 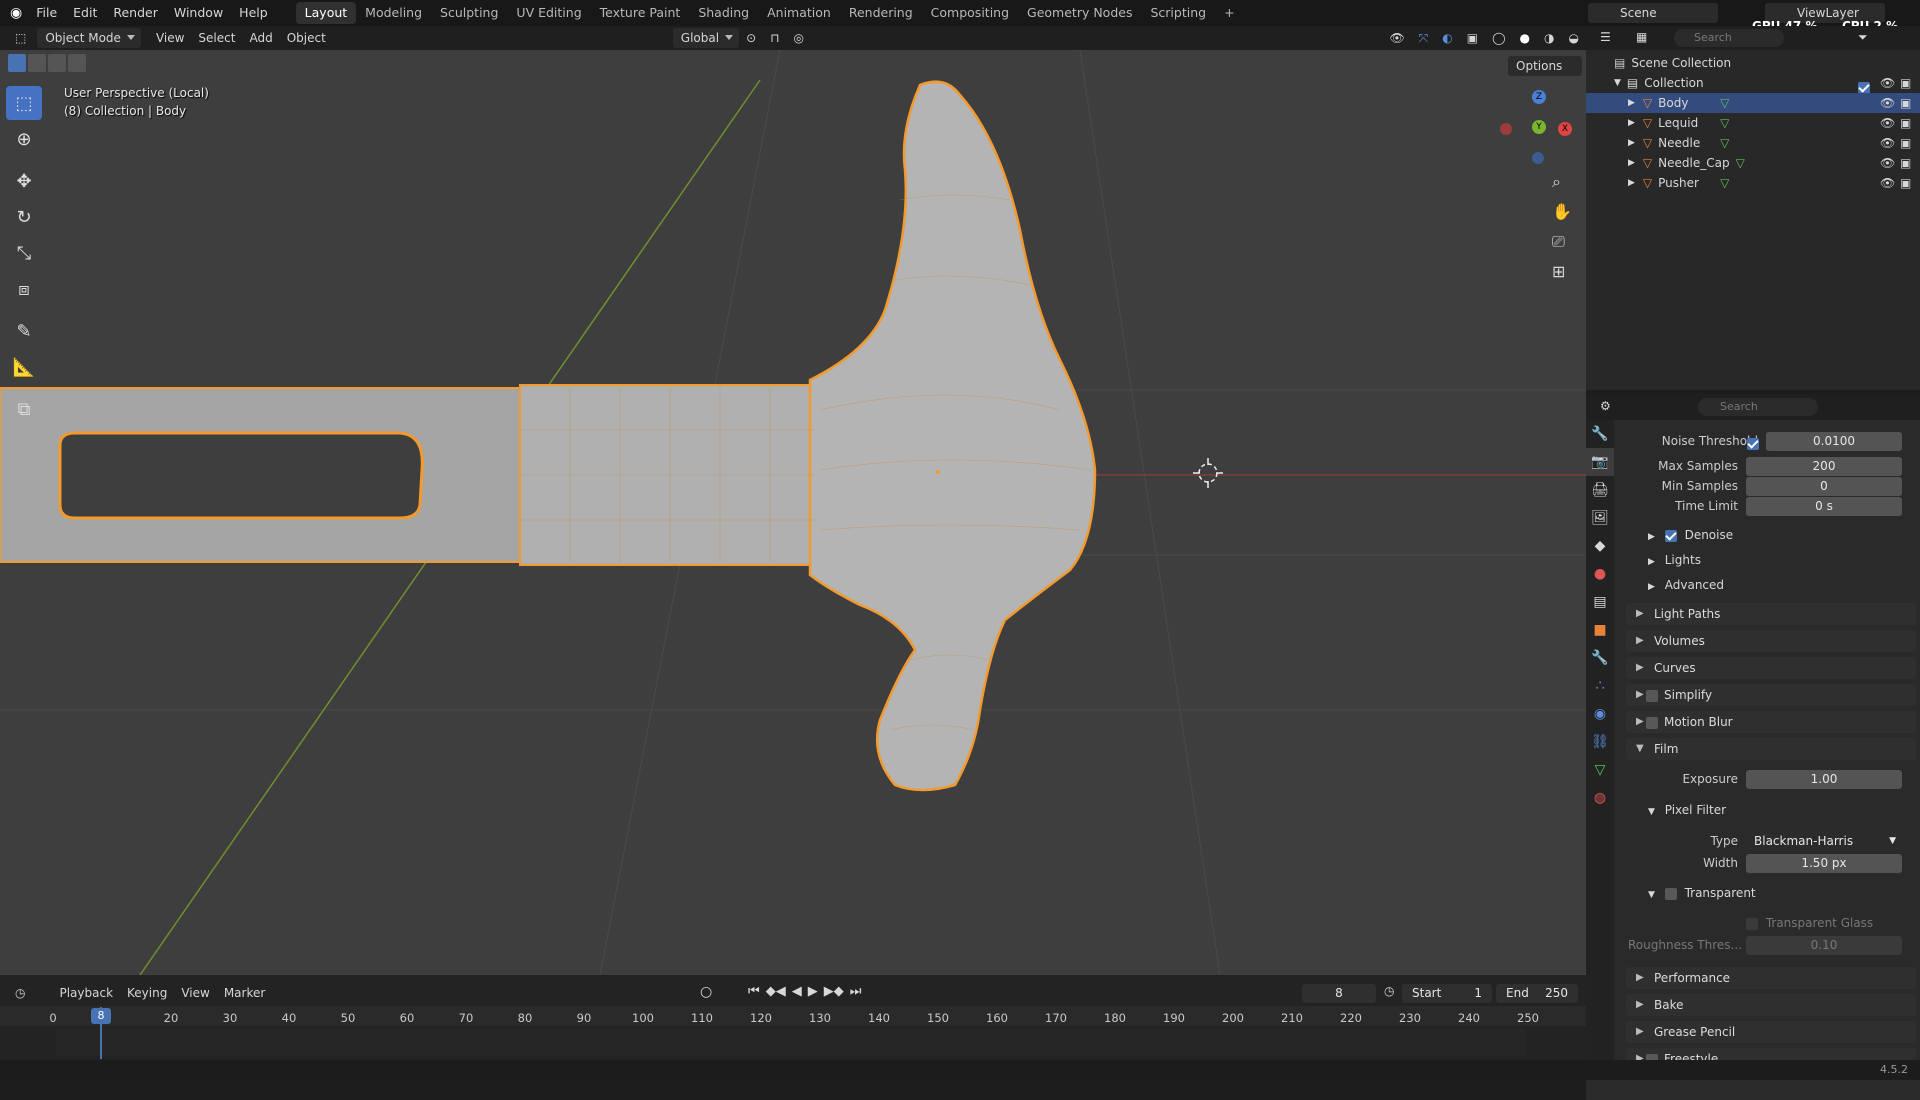 I want to click on rotate-tool-icon: ↻, so click(x=24, y=217).